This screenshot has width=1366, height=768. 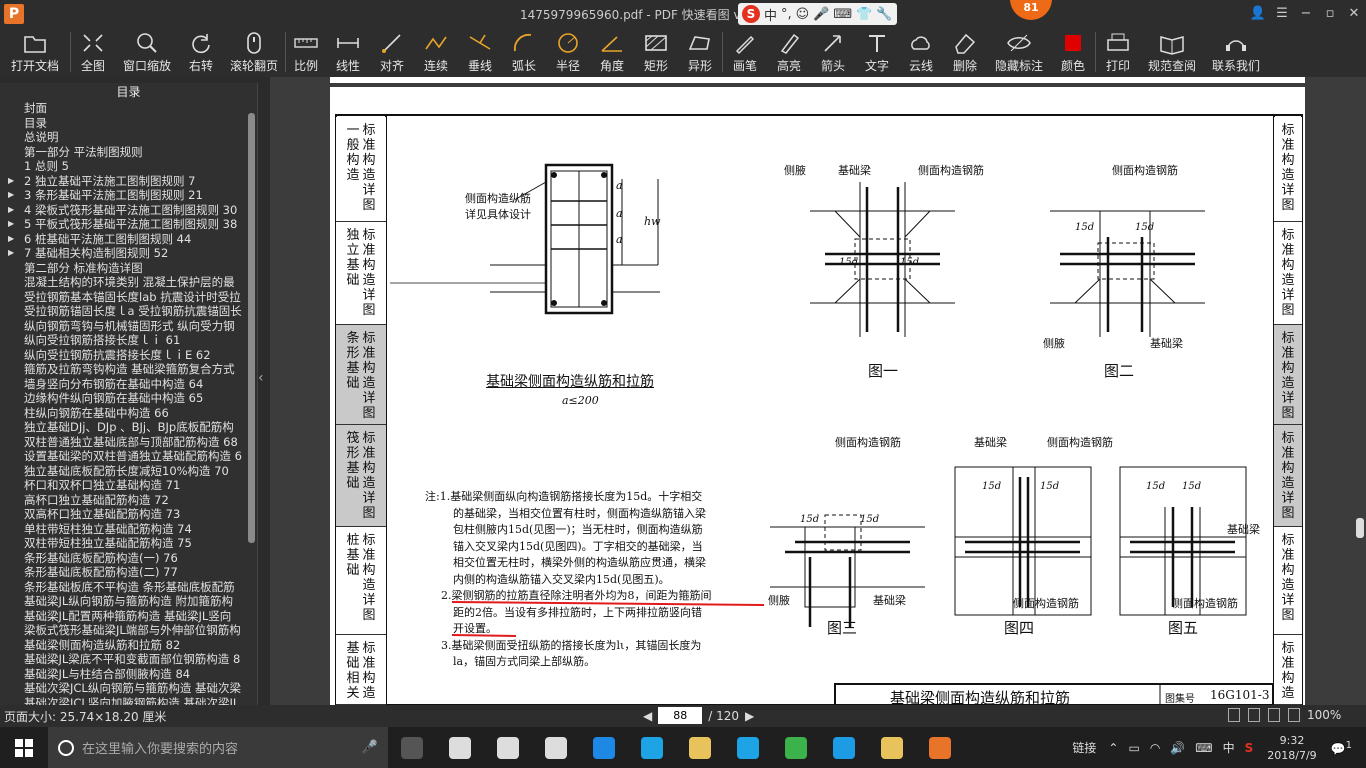 What do you see at coordinates (123, 297) in the screenshot?
I see `toc-item: 受拉钢筋基本锚固长度lab 抗震设计时受拉` at bounding box center [123, 297].